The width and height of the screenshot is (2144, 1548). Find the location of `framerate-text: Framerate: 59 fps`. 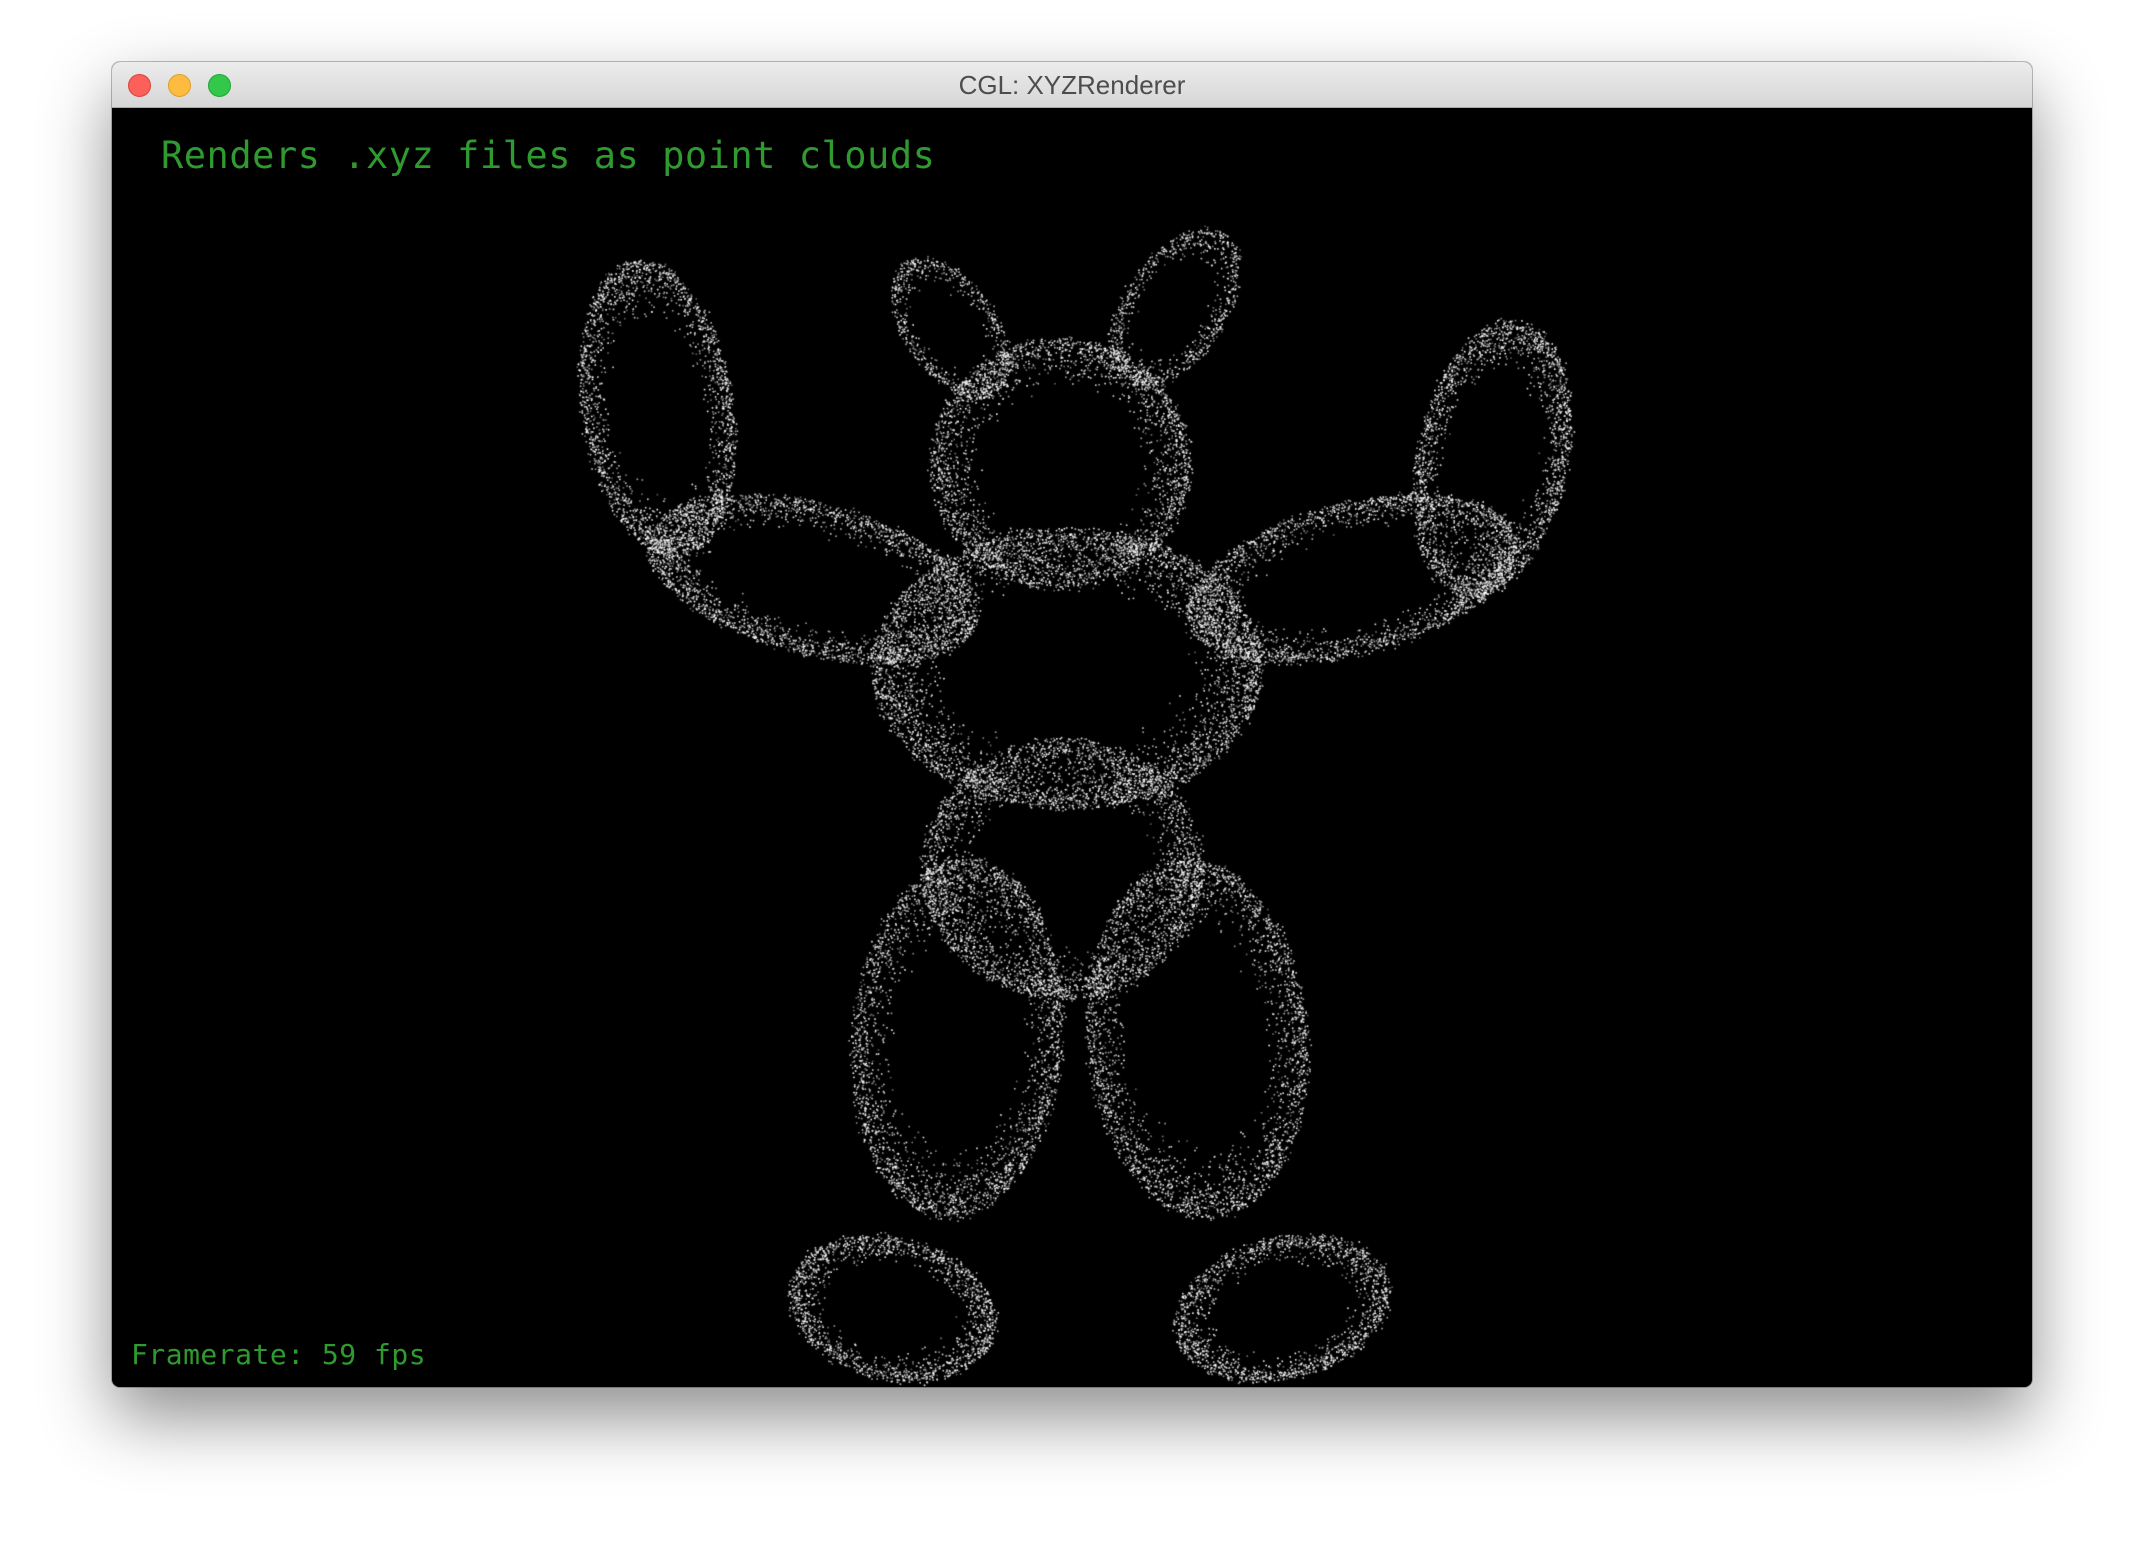

framerate-text: Framerate: 59 fps is located at coordinates (279, 1354).